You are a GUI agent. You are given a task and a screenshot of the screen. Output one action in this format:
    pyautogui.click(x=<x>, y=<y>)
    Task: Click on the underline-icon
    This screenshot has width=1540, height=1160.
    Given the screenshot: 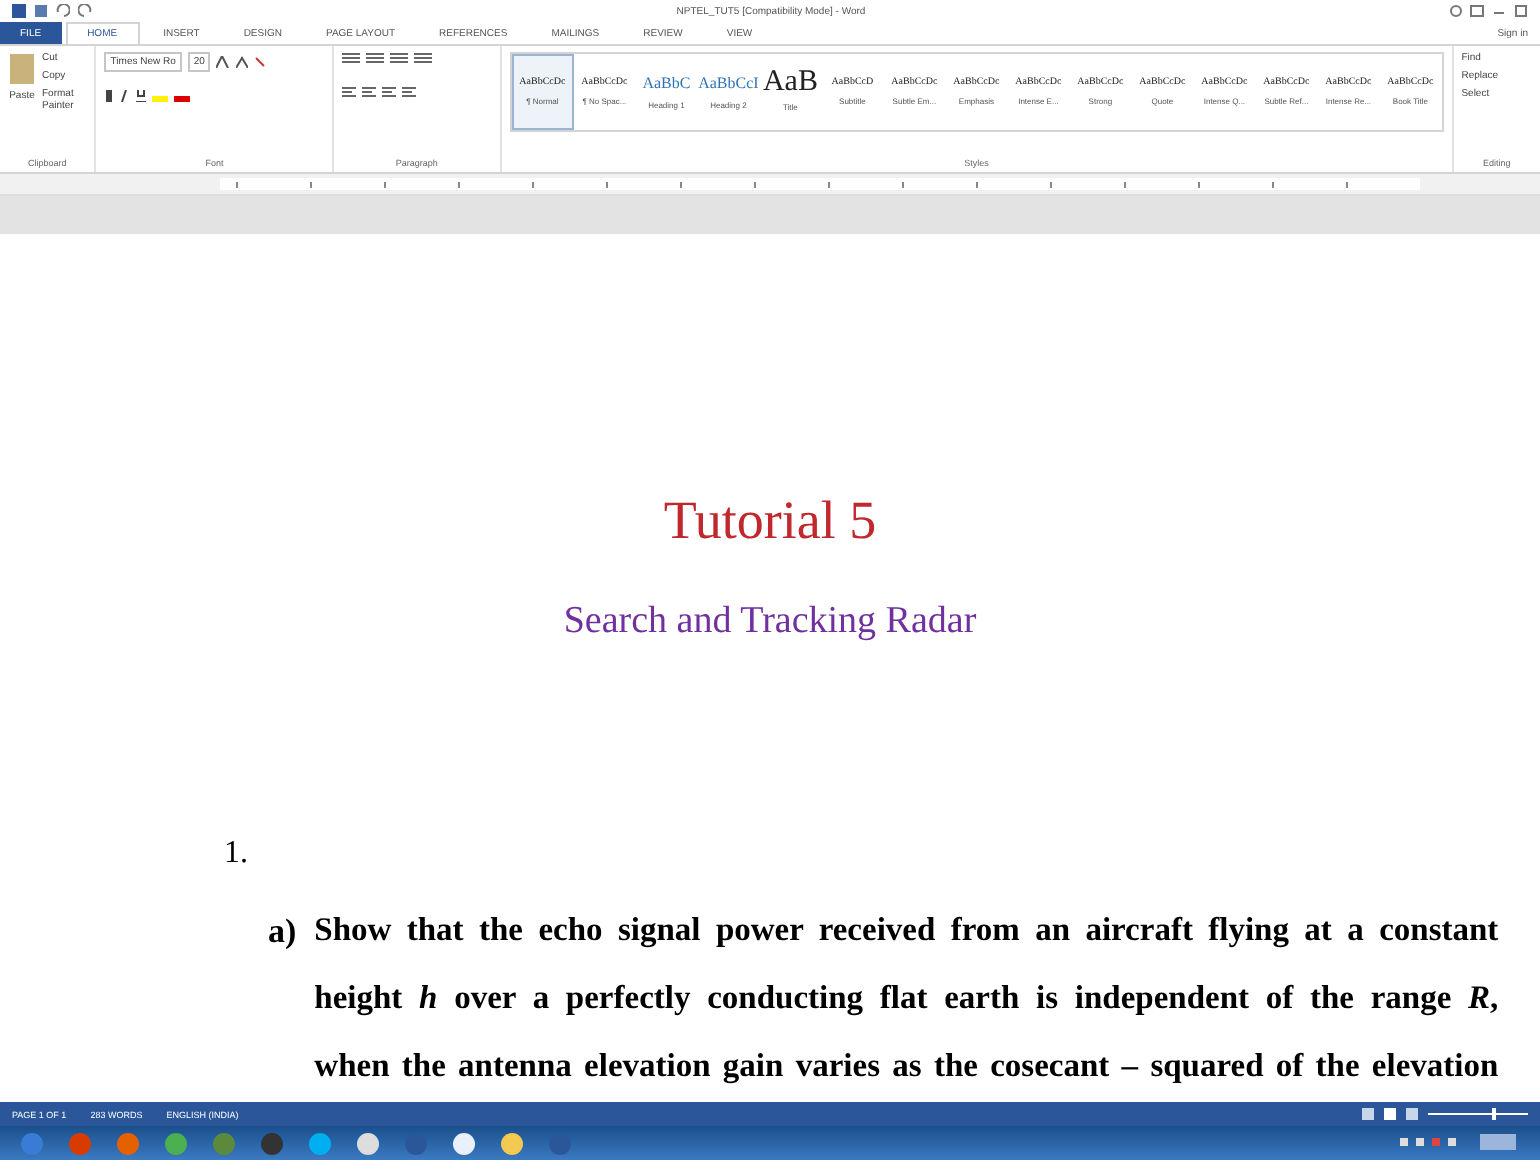 What is the action you would take?
    pyautogui.click(x=141, y=96)
    